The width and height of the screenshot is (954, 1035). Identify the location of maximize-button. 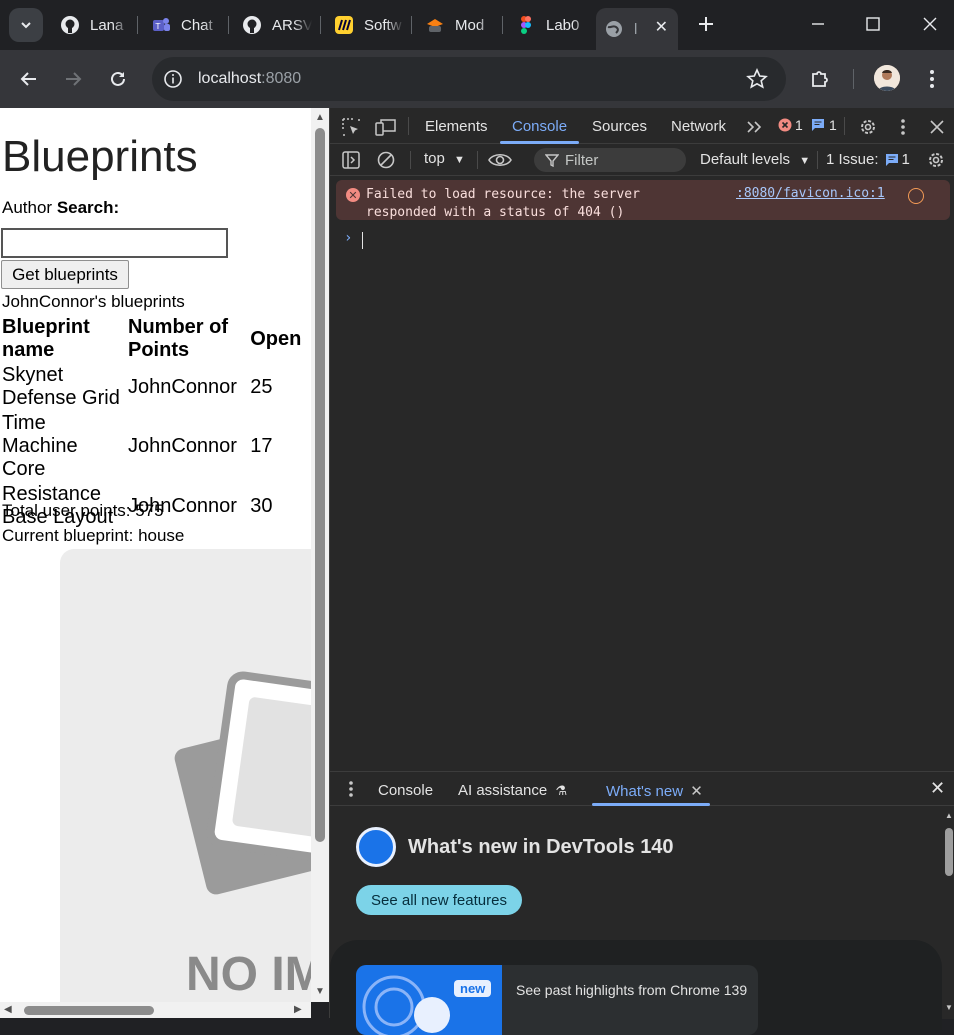
(873, 24).